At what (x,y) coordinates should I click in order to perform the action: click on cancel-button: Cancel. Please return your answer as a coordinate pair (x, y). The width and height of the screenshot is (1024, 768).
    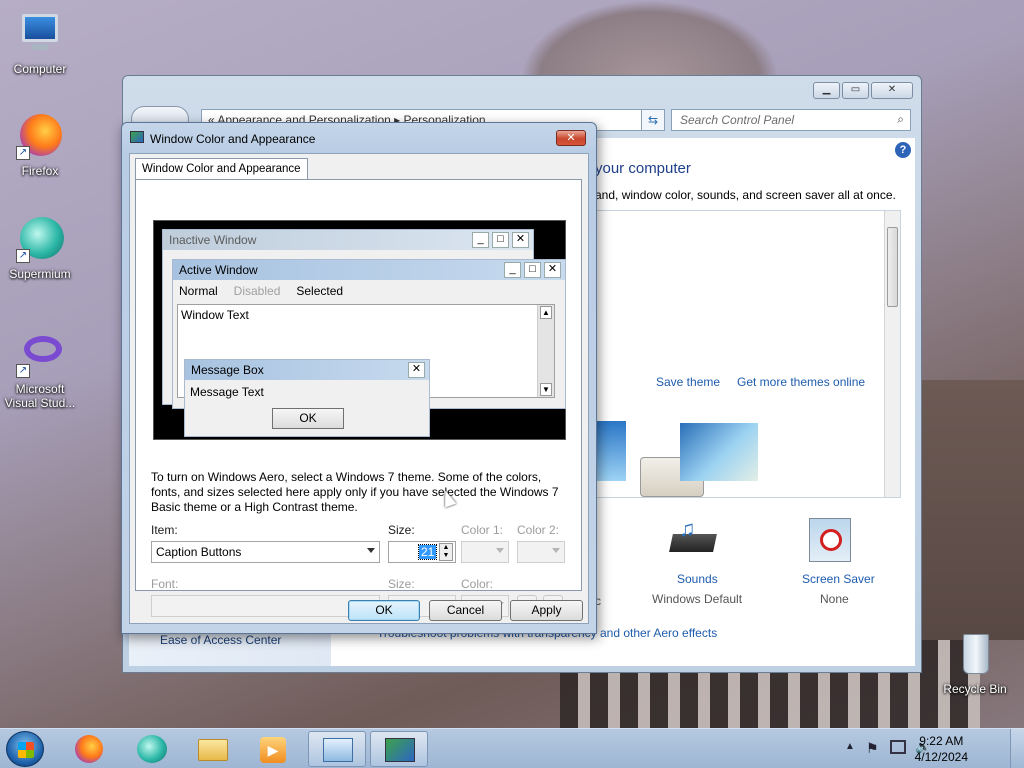
    Looking at the image, I should click on (465, 610).